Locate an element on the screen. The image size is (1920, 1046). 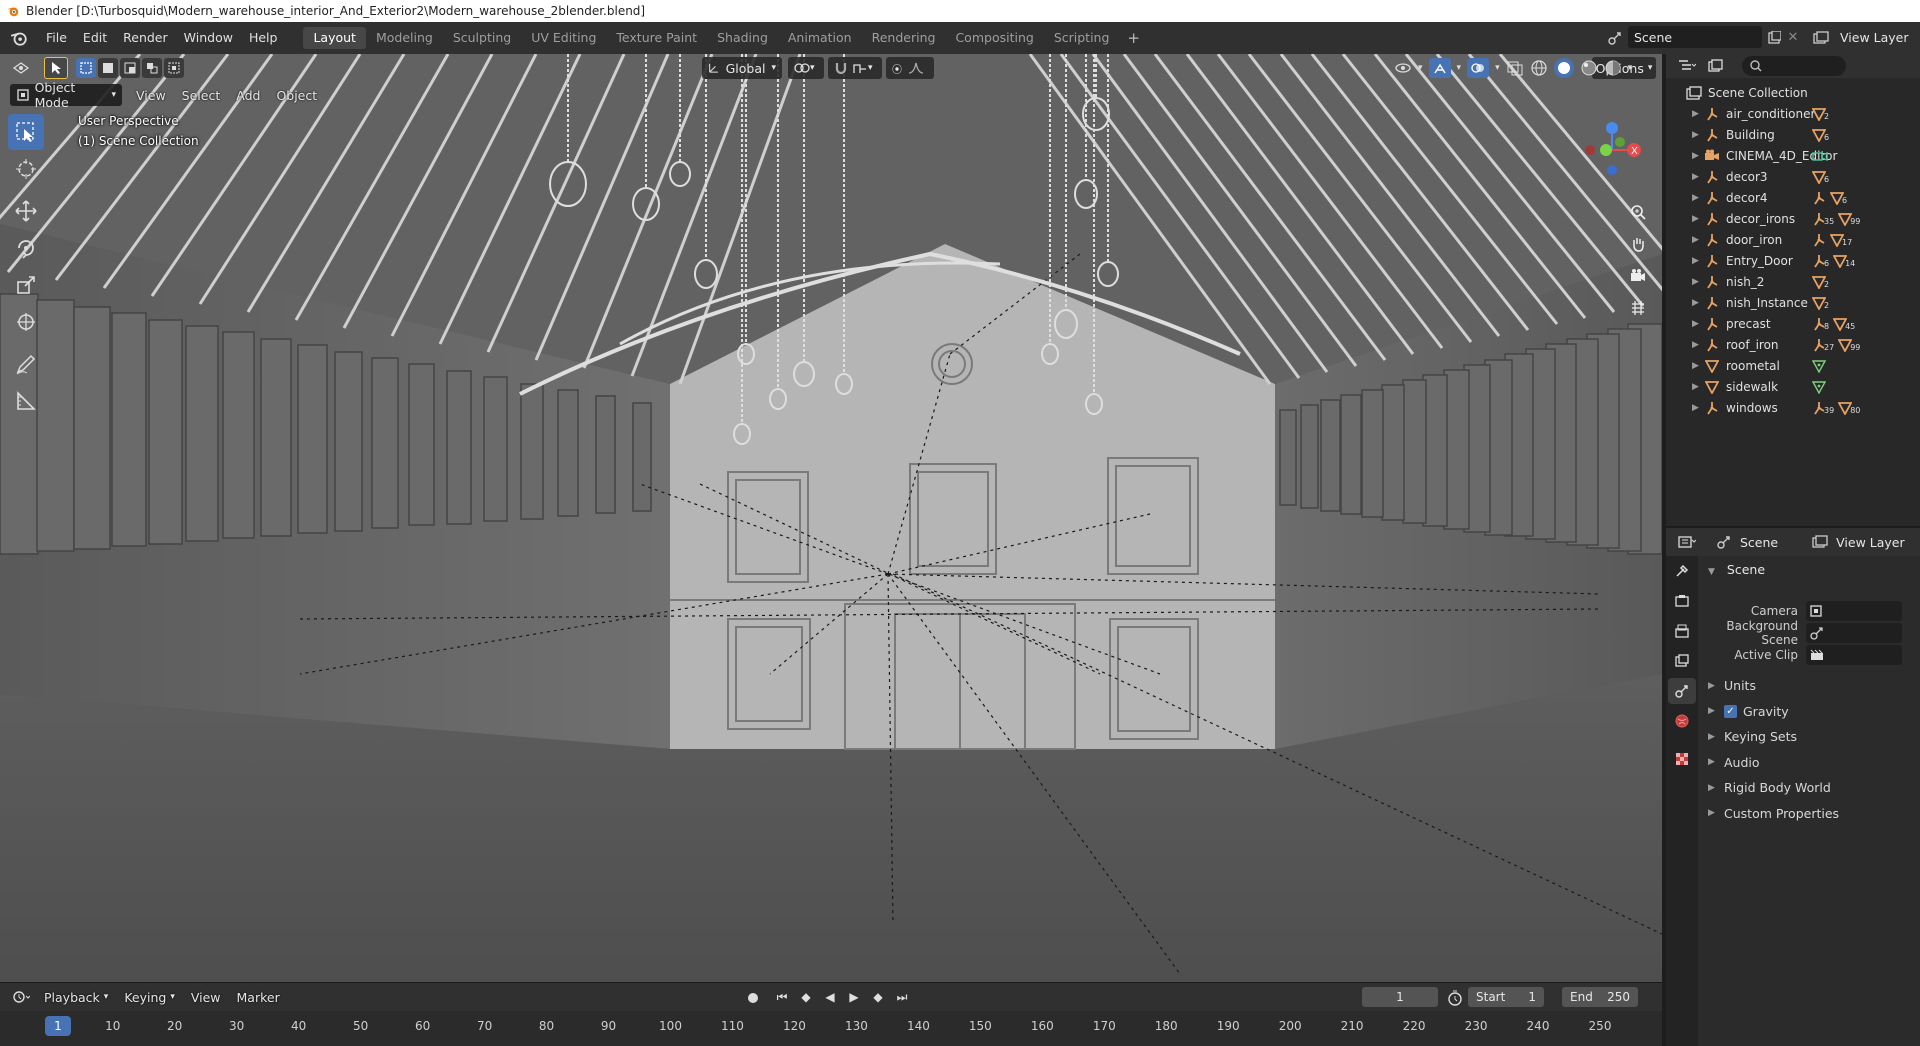
annotate-tool-icon is located at coordinates (26, 364).